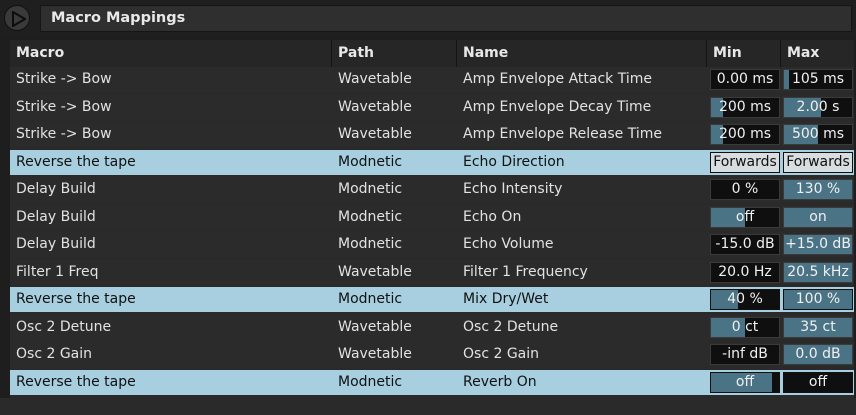 The height and width of the screenshot is (415, 856). I want to click on column-header-max: Max, so click(817, 53).